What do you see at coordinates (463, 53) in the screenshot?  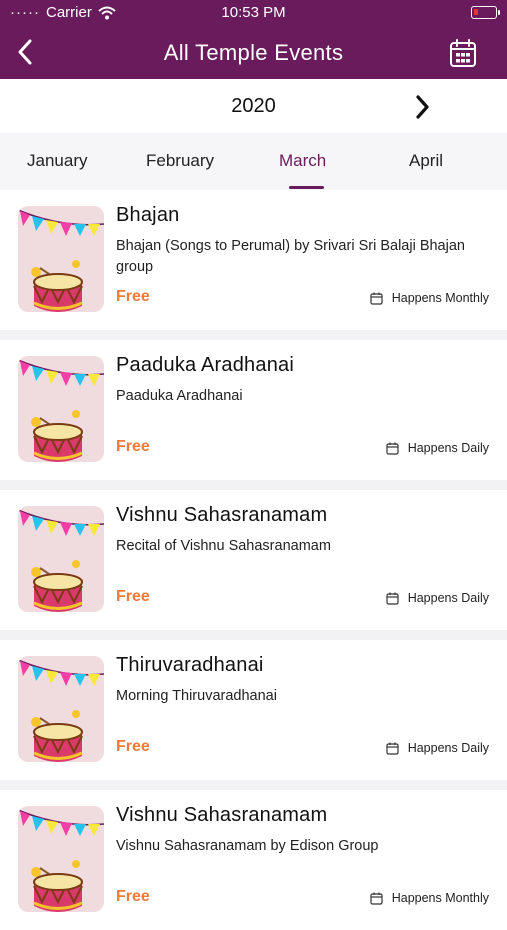 I see `calendar-button` at bounding box center [463, 53].